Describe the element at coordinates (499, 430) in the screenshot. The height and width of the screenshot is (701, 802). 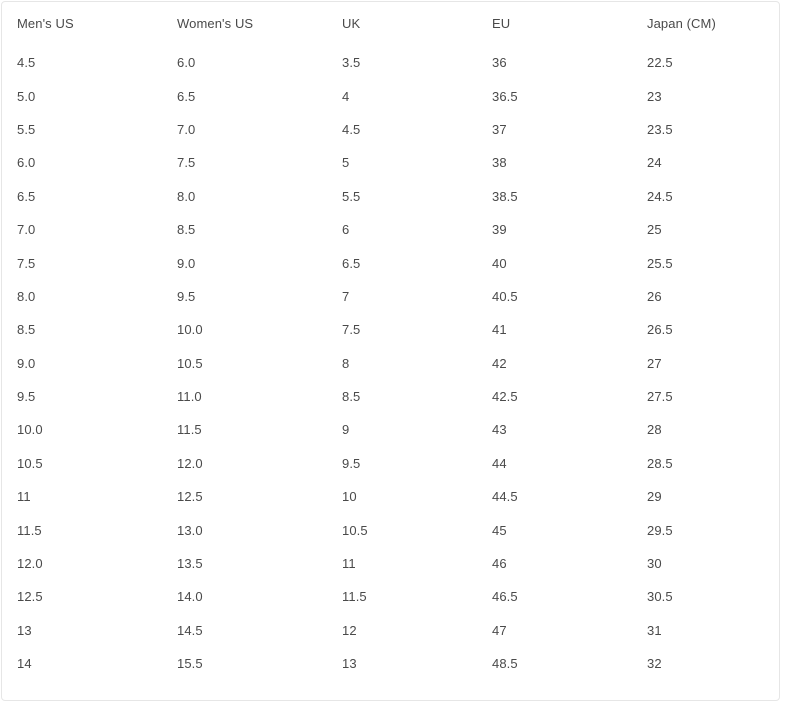
I see `cell-eu: 43` at that location.